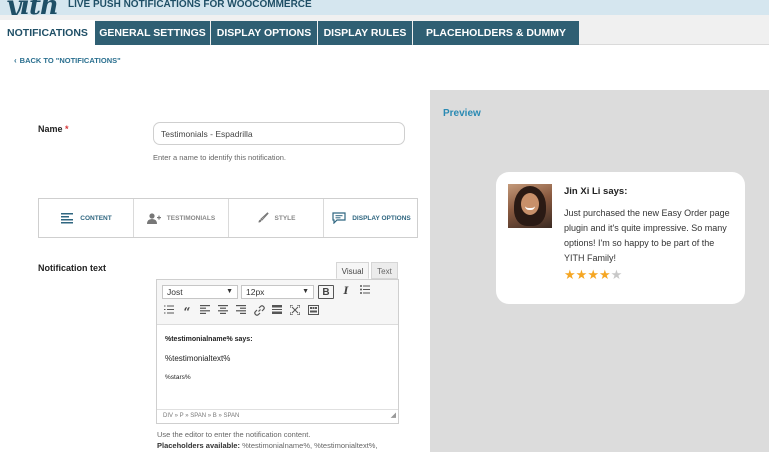 The height and width of the screenshot is (452, 769). What do you see at coordinates (209, 339) in the screenshot?
I see `content-line-name: %testimonialname% says:` at bounding box center [209, 339].